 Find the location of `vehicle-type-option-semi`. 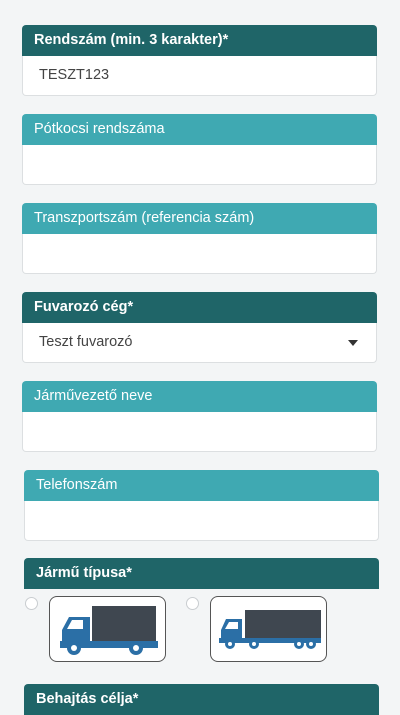

vehicle-type-option-semi is located at coordinates (268, 629).